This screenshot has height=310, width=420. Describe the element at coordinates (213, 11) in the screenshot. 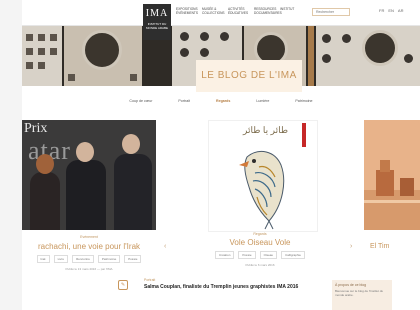

I see `nav-item-musee: Musée & collections` at that location.